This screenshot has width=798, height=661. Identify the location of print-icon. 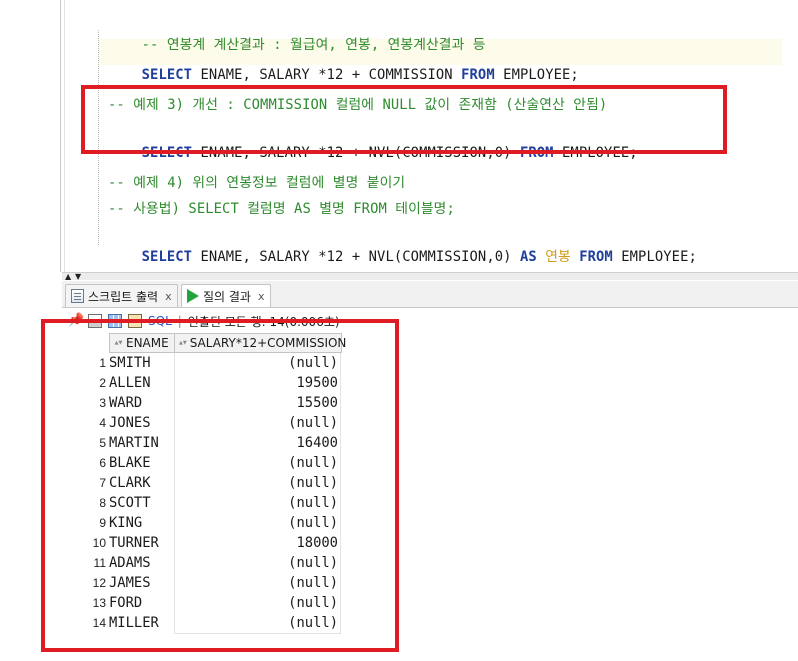
(95, 321).